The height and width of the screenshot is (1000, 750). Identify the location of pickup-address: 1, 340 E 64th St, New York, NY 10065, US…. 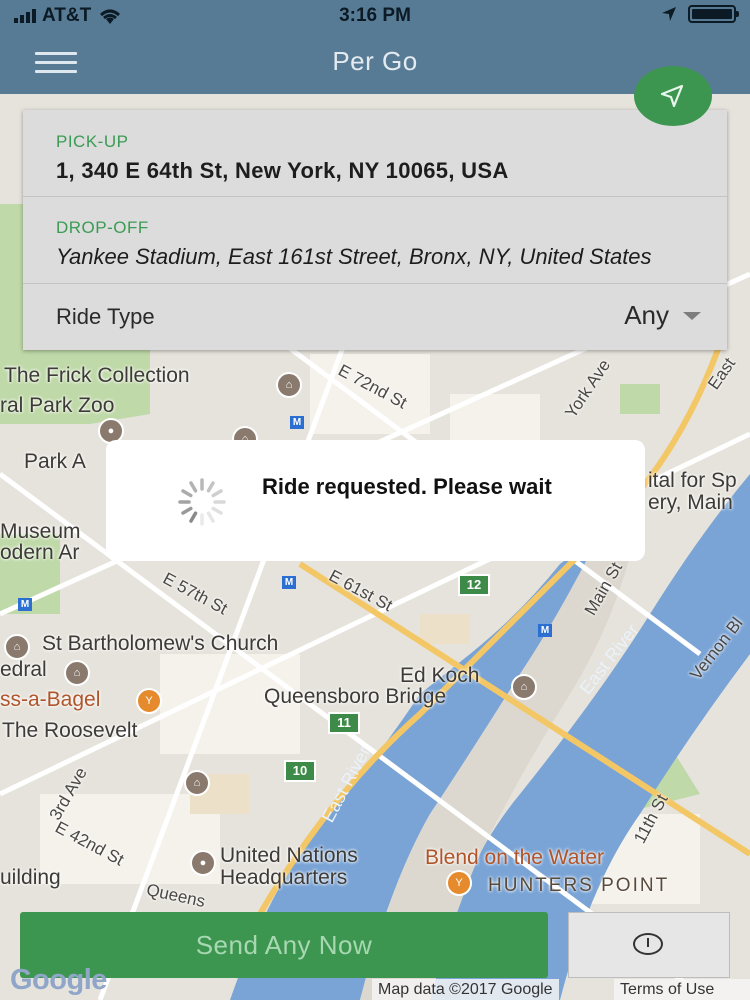
(376, 171).